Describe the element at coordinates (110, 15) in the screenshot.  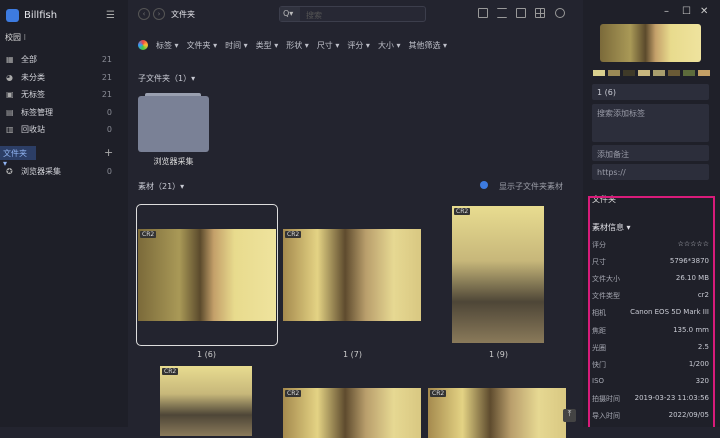
I see `menu-icon: ☰` at that location.